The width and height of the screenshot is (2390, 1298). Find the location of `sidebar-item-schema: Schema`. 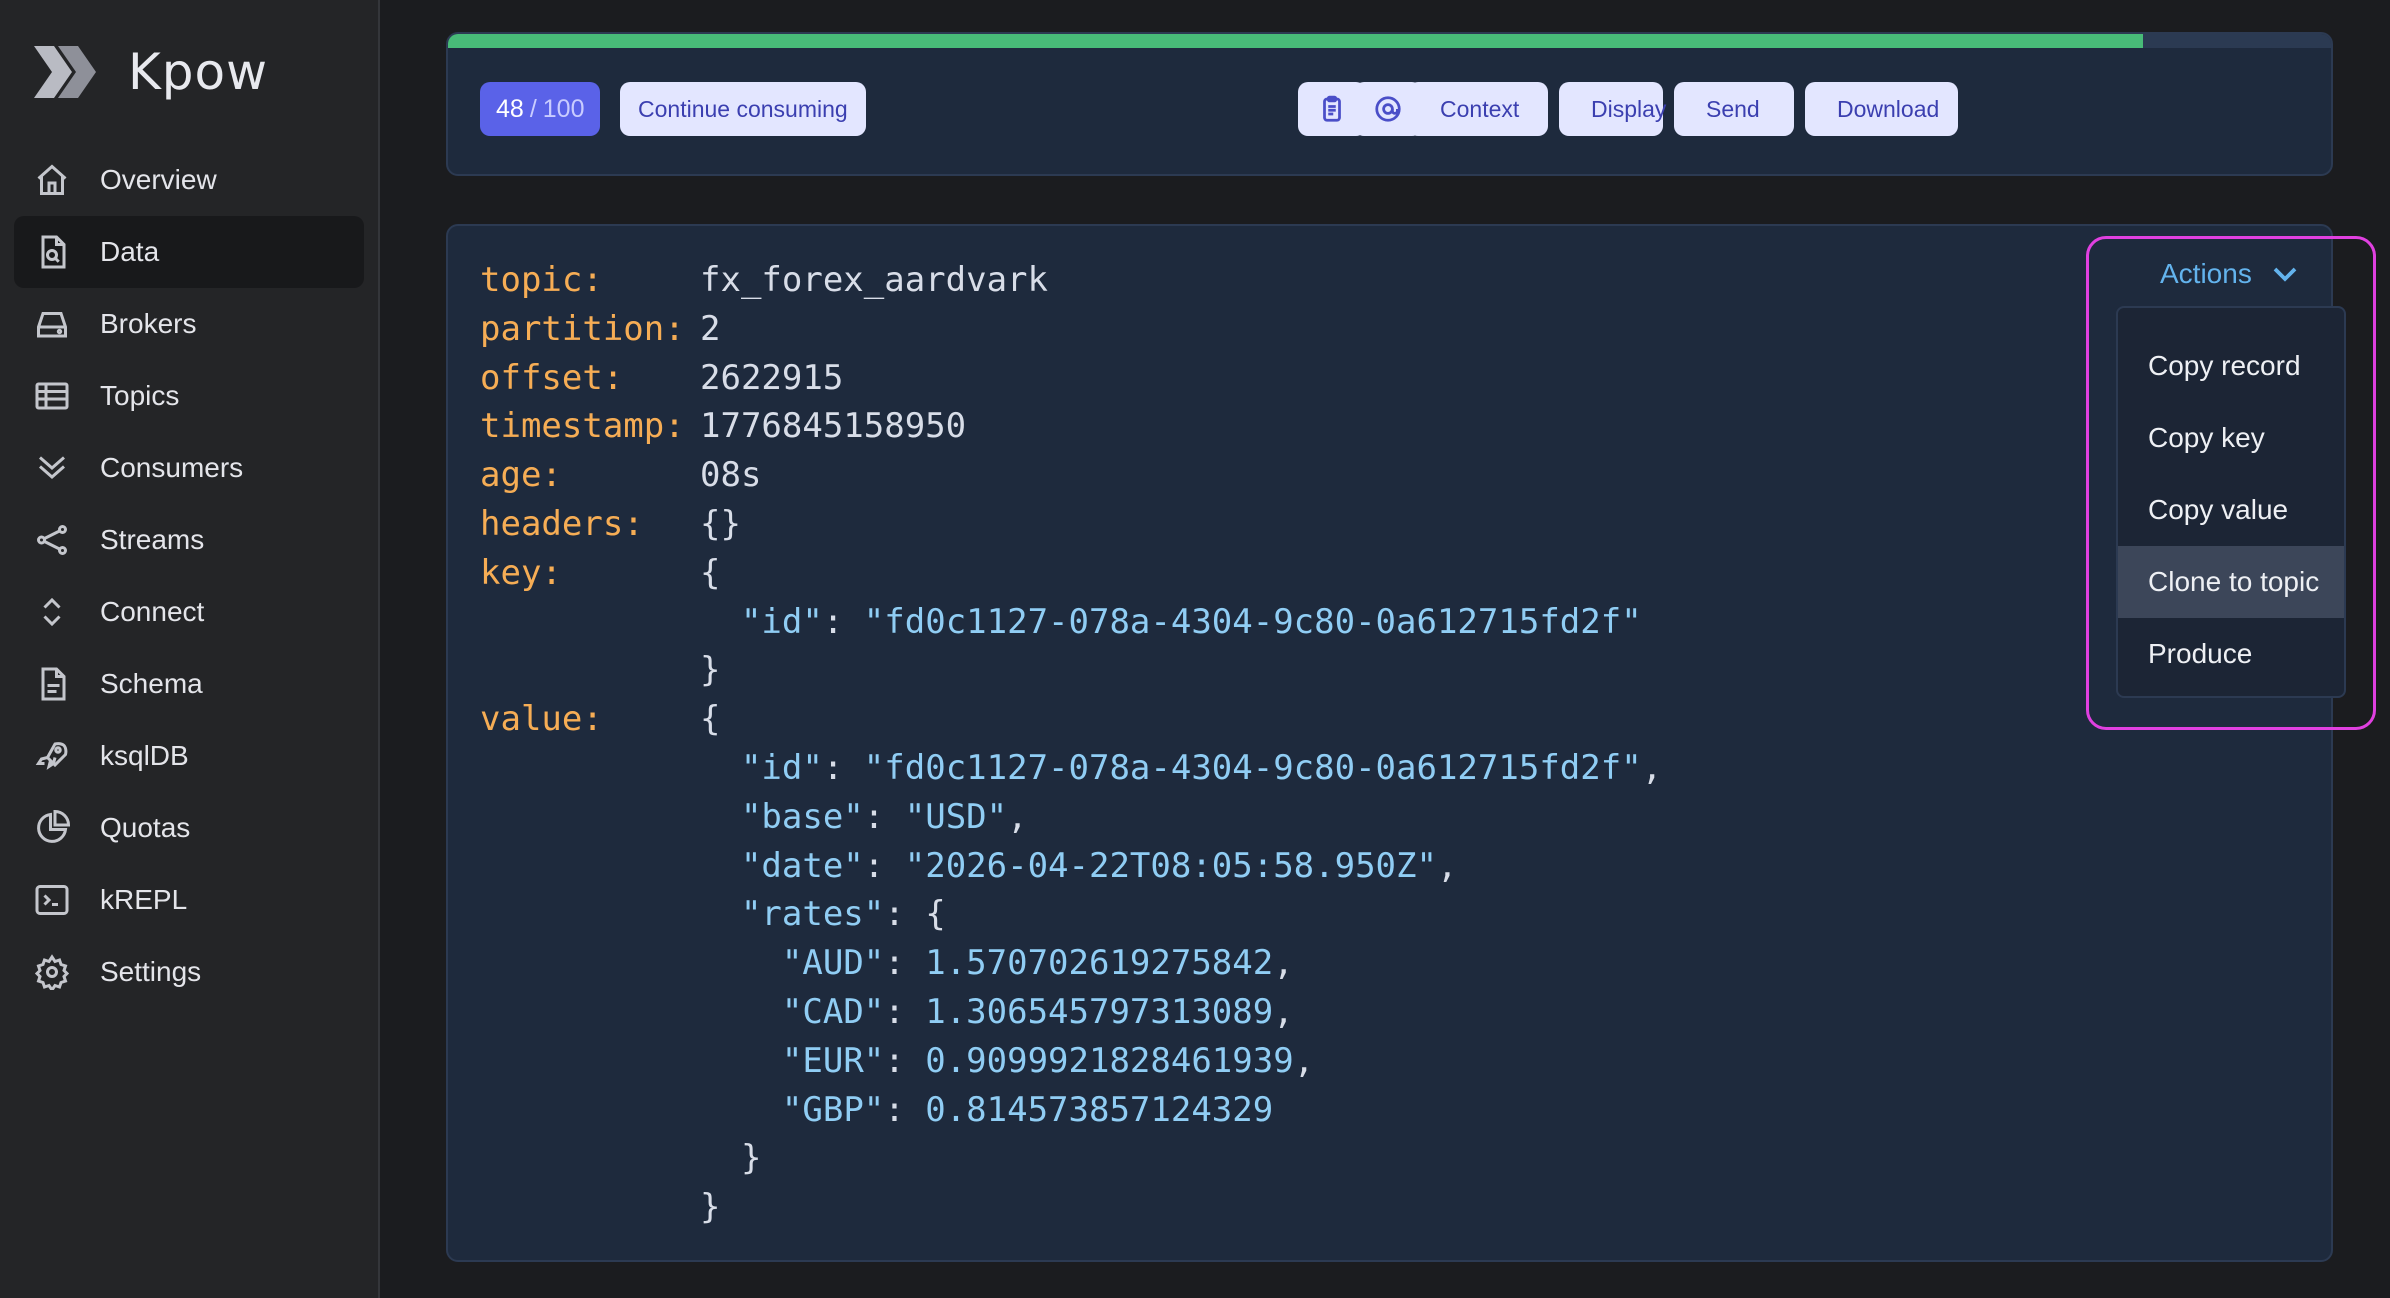

sidebar-item-schema: Schema is located at coordinates (189, 684).